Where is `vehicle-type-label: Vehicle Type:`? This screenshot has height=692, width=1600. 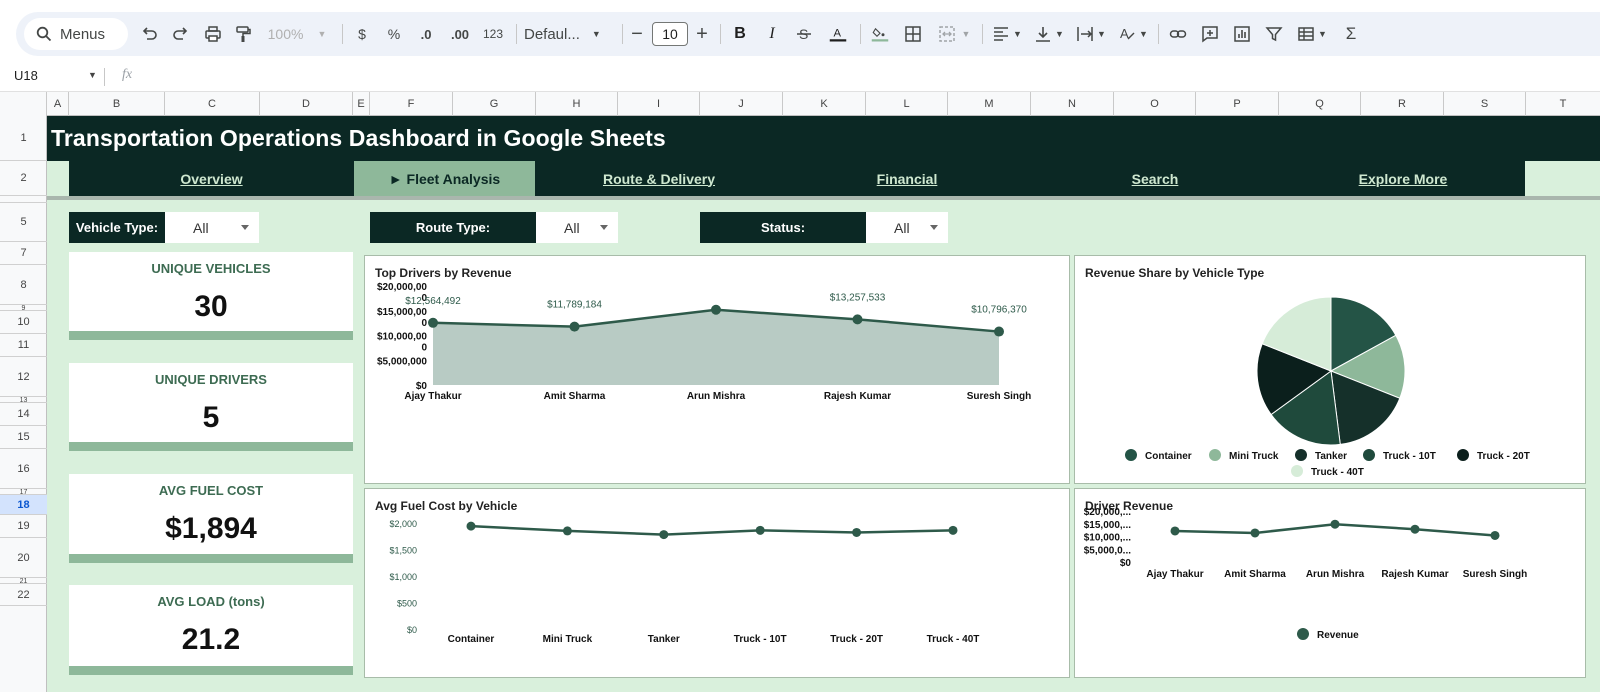
vehicle-type-label: Vehicle Type: is located at coordinates (117, 227).